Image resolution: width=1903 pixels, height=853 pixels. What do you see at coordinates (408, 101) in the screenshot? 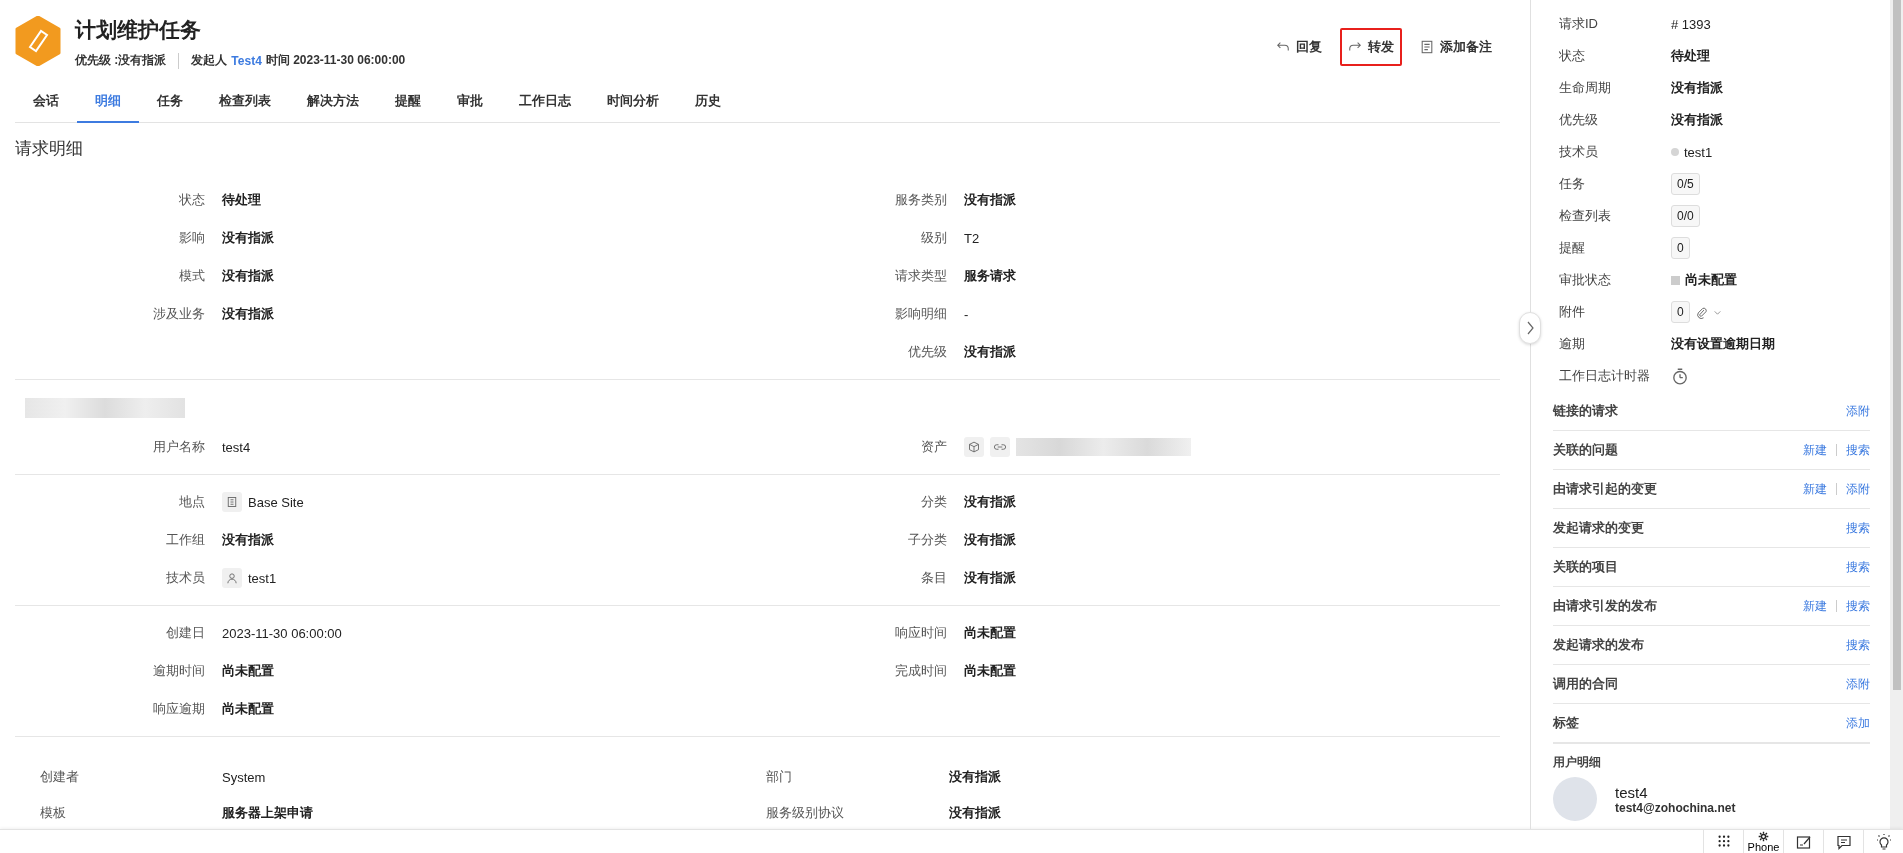
I see `tab: 提醒` at bounding box center [408, 101].